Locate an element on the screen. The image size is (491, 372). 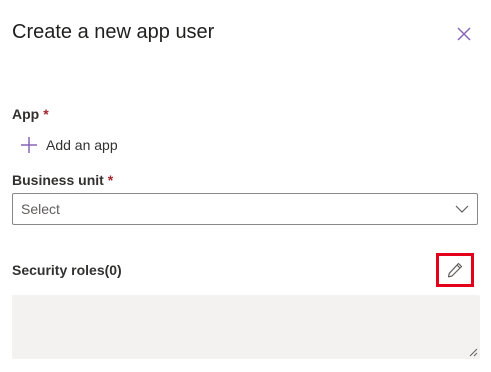
business-unit-selected-value: Select is located at coordinates (40, 209).